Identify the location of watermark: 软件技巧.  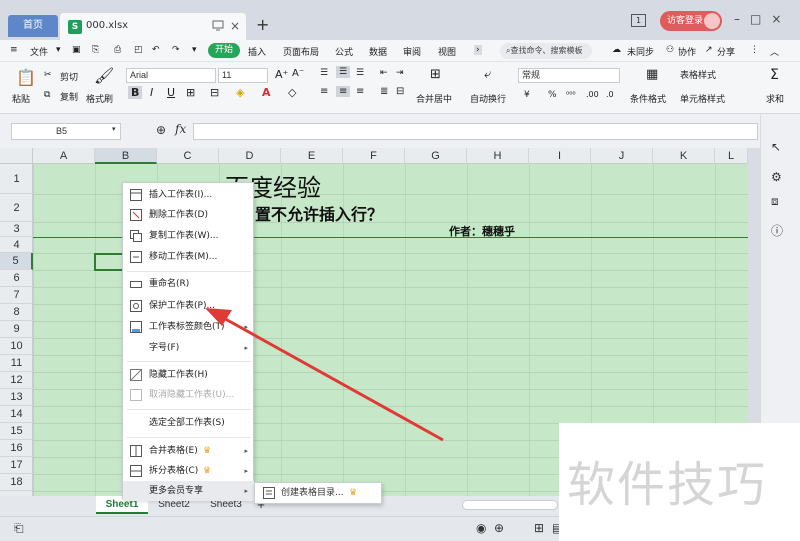
(679, 482).